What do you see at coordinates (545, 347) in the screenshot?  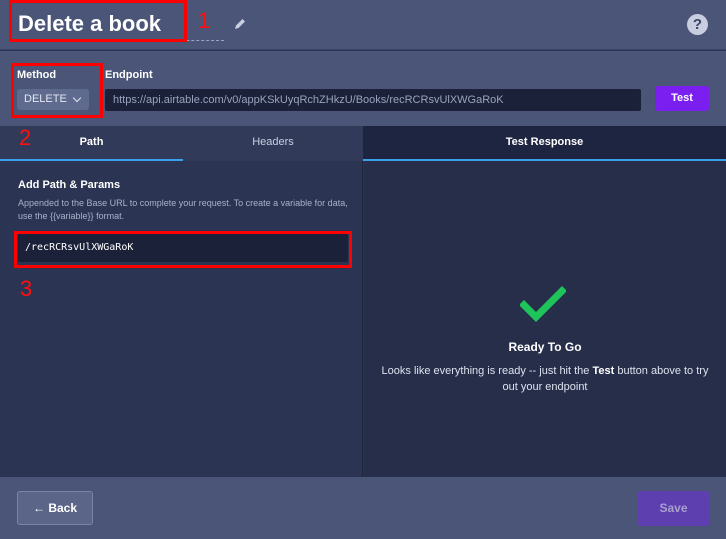 I see `ready-title: Ready To Go` at bounding box center [545, 347].